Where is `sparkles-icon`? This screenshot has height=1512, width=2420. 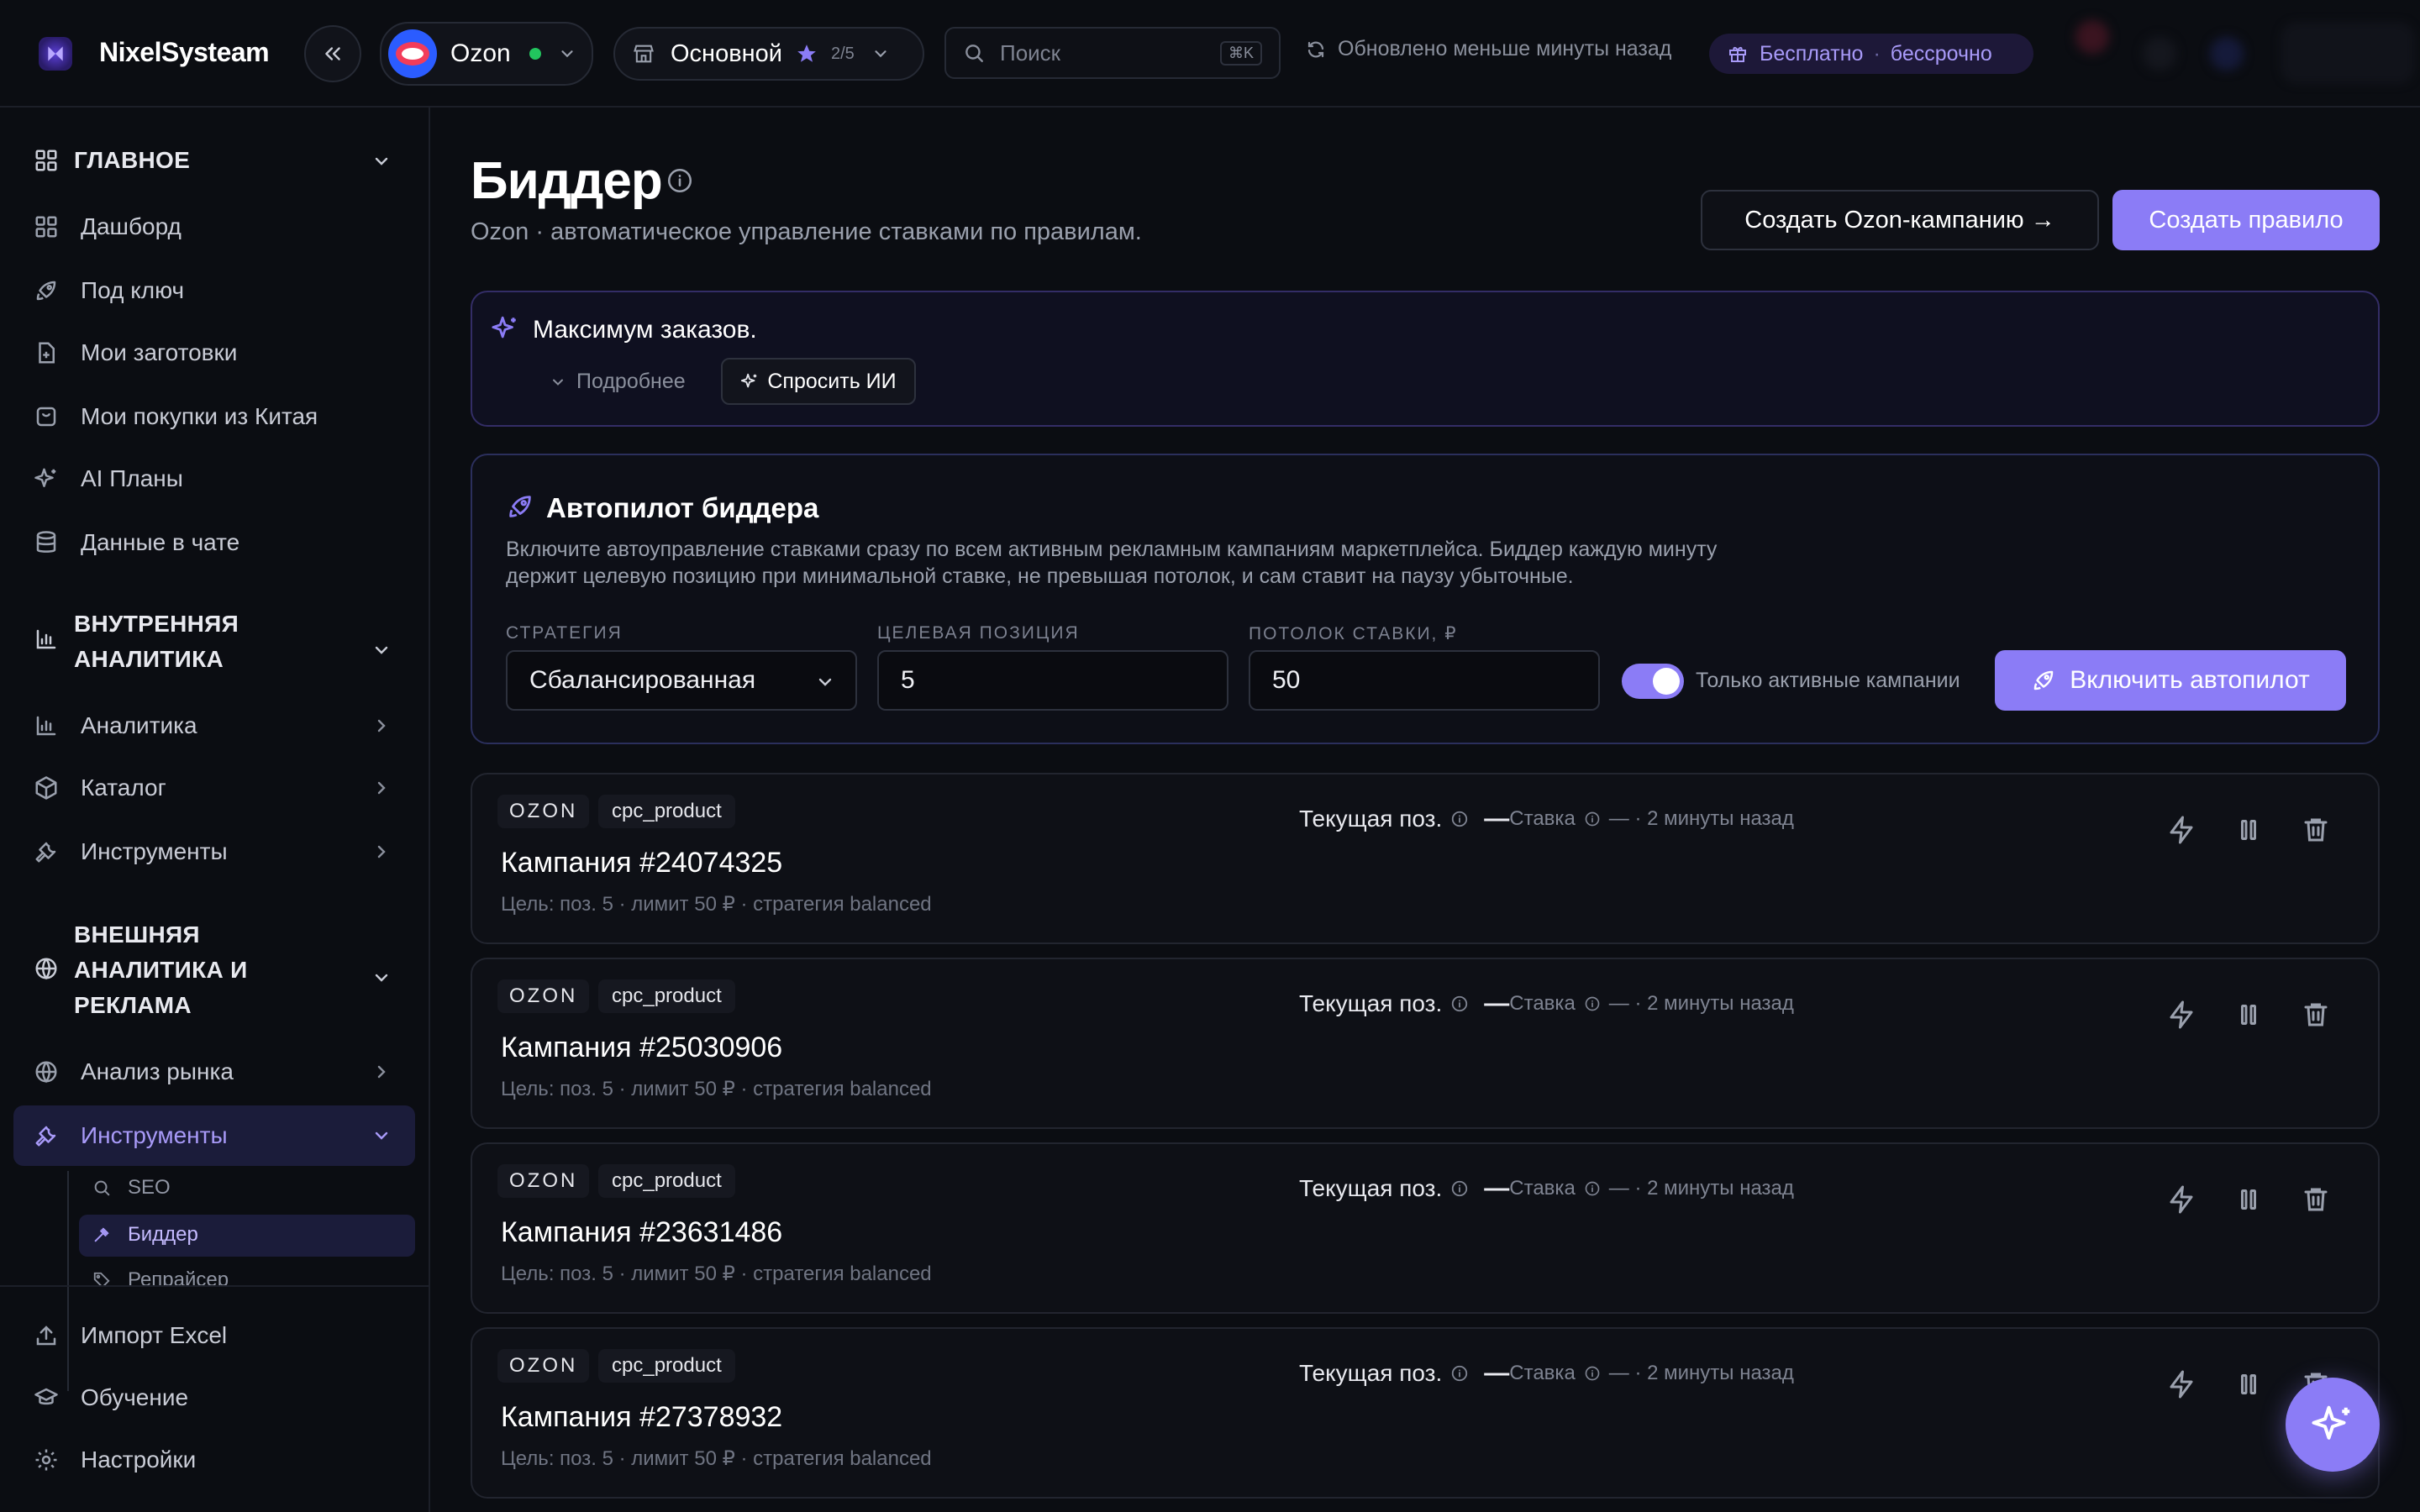 sparkles-icon is located at coordinates (2331, 1422).